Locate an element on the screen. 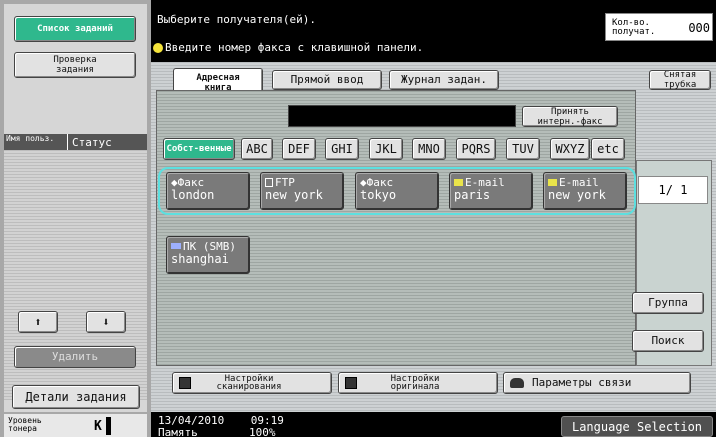  destination-button: FTP new york is located at coordinates (302, 191).